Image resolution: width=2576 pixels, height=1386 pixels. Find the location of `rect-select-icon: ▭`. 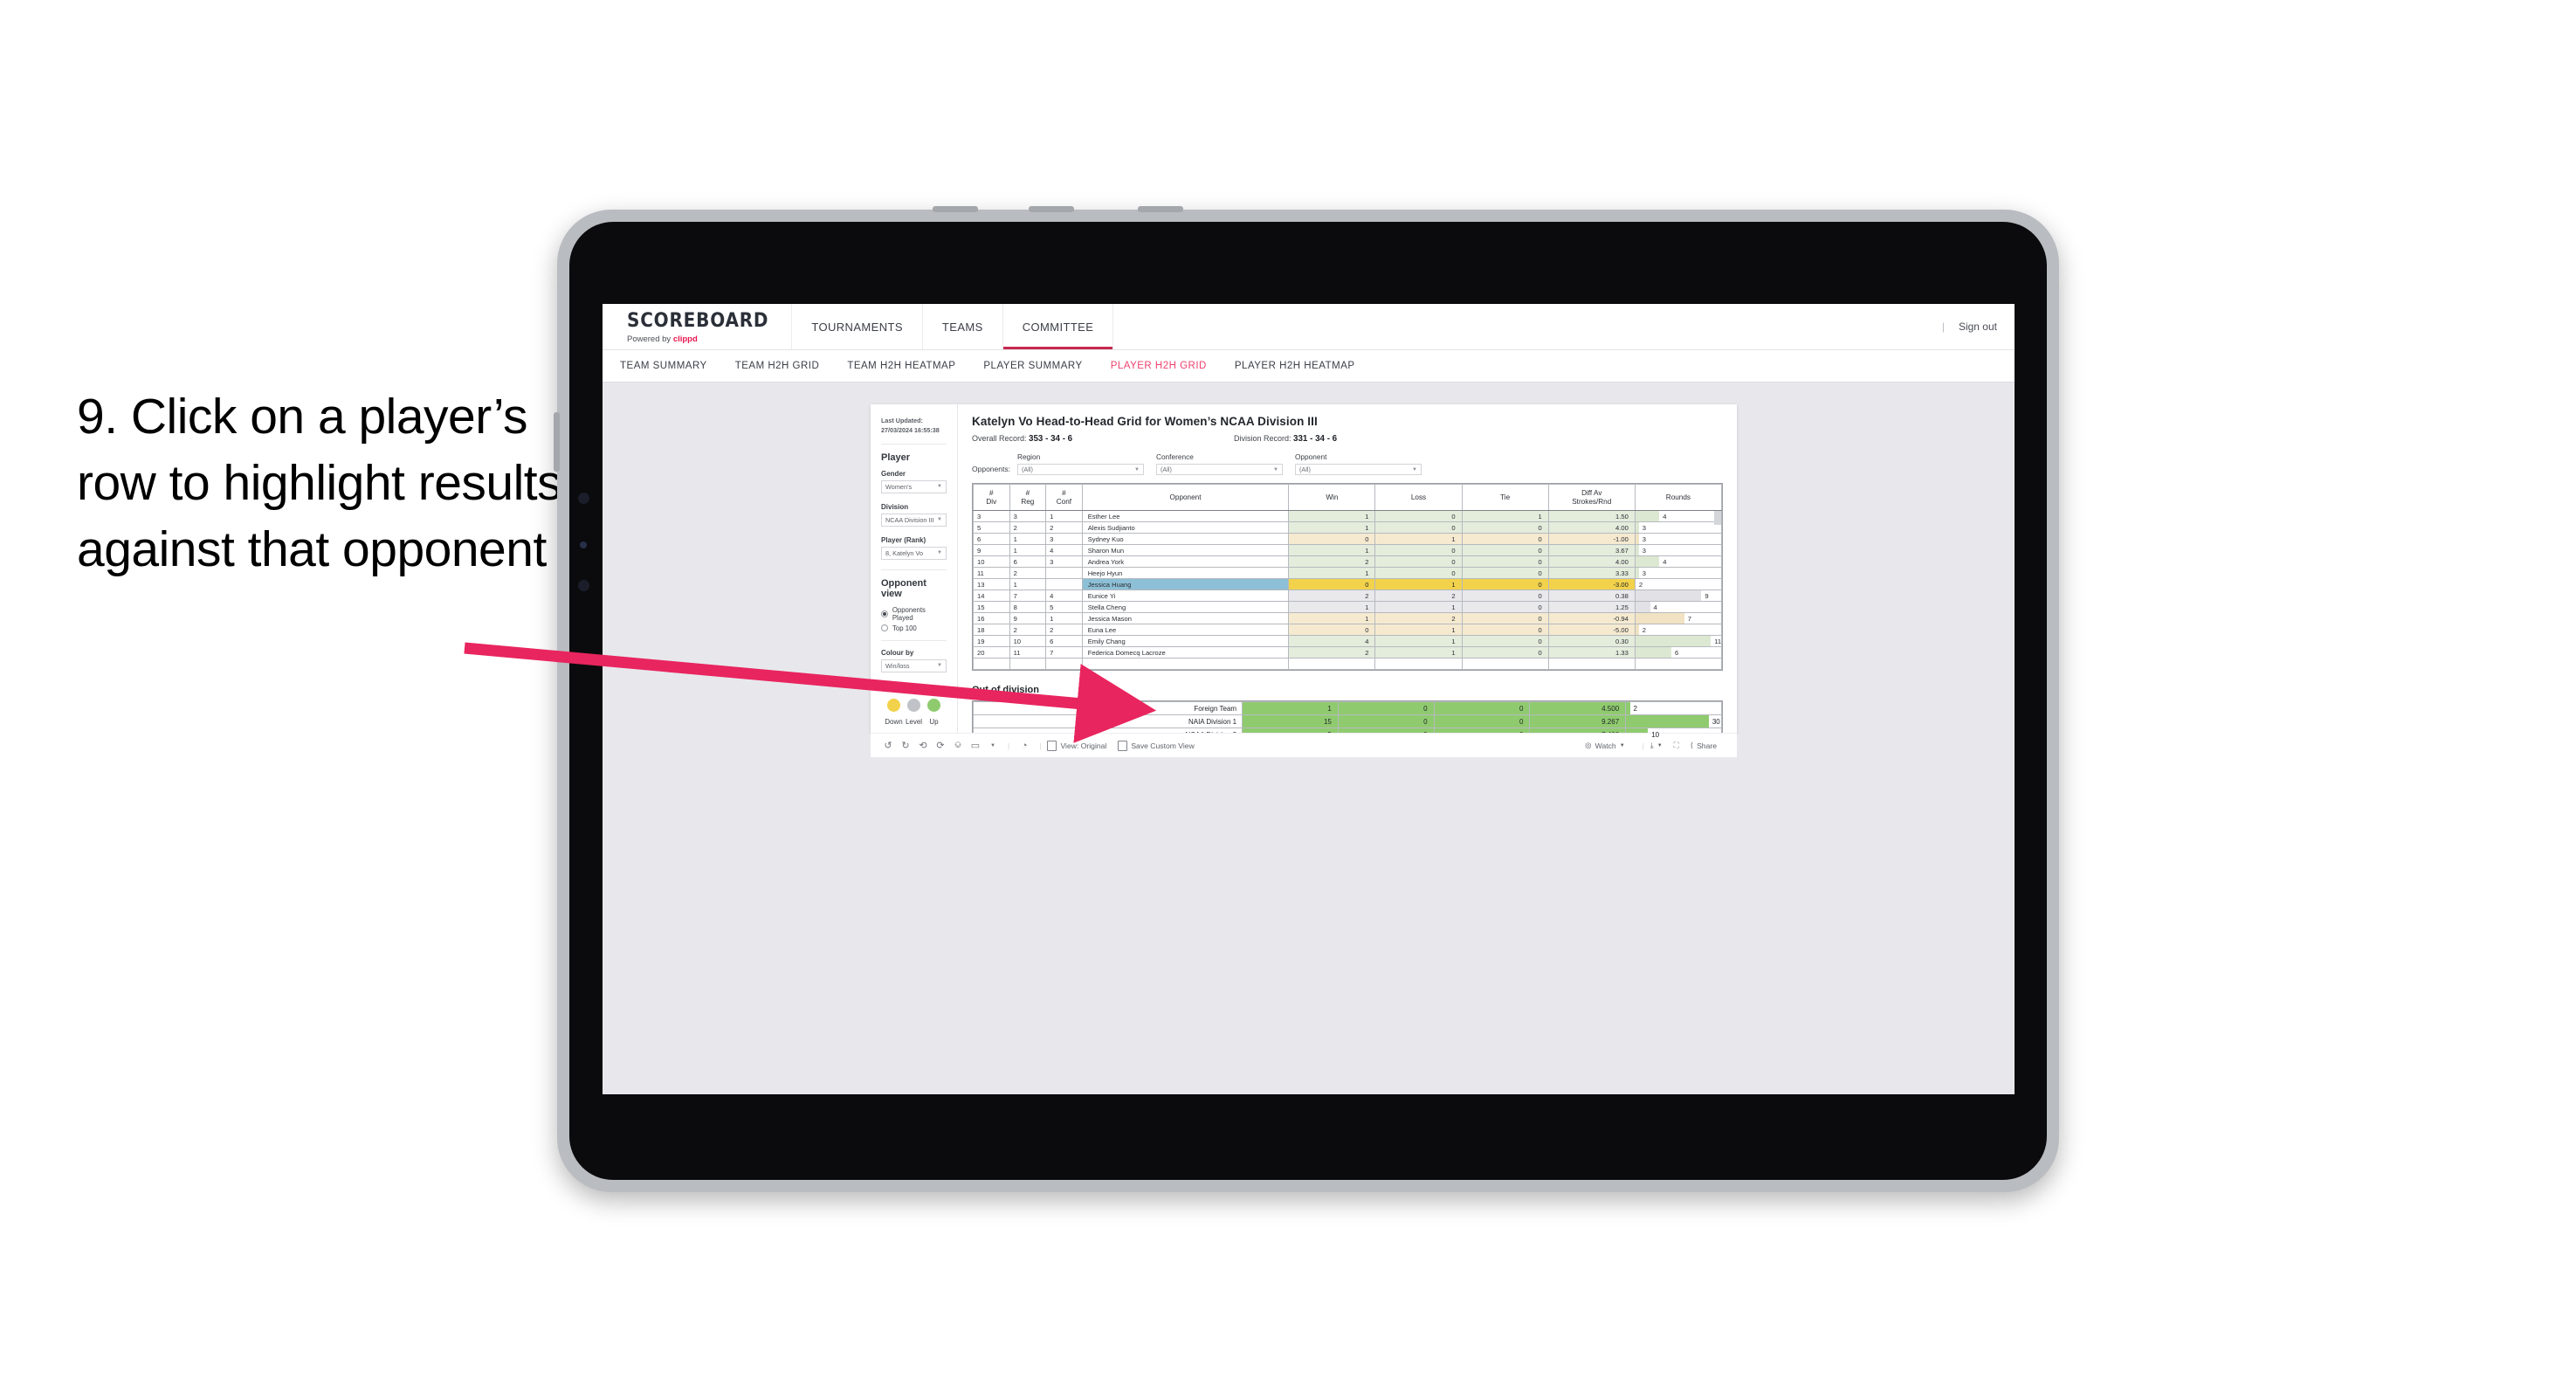

rect-select-icon: ▭ is located at coordinates (975, 745).